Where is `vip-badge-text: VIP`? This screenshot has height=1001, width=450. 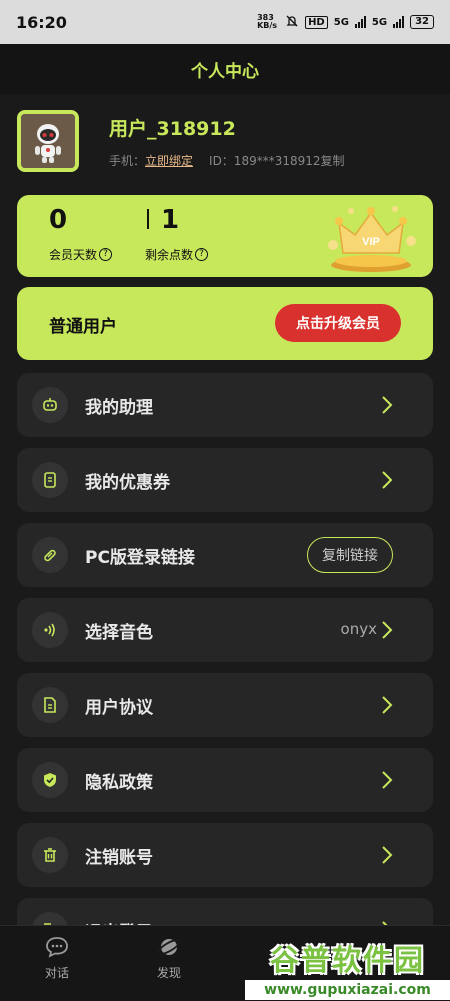 vip-badge-text: VIP is located at coordinates (371, 242).